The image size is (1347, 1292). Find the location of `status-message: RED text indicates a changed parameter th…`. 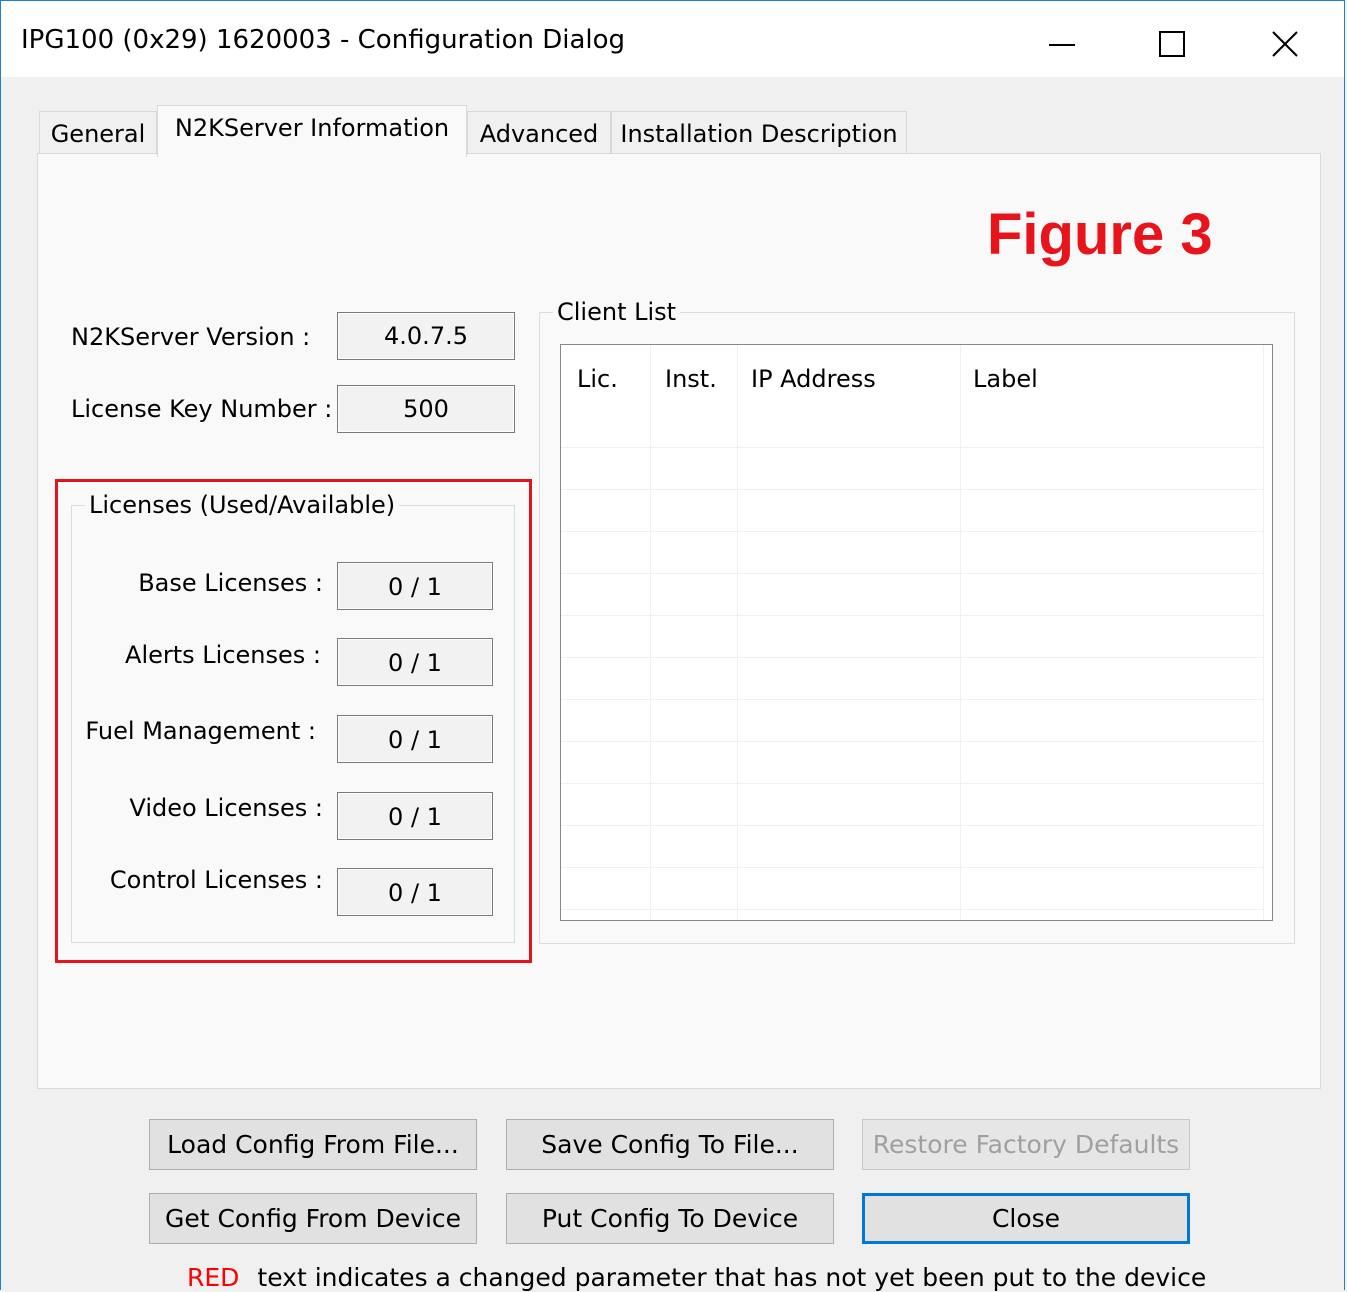

status-message: RED text indicates a changed parameter th… is located at coordinates (696, 1277).